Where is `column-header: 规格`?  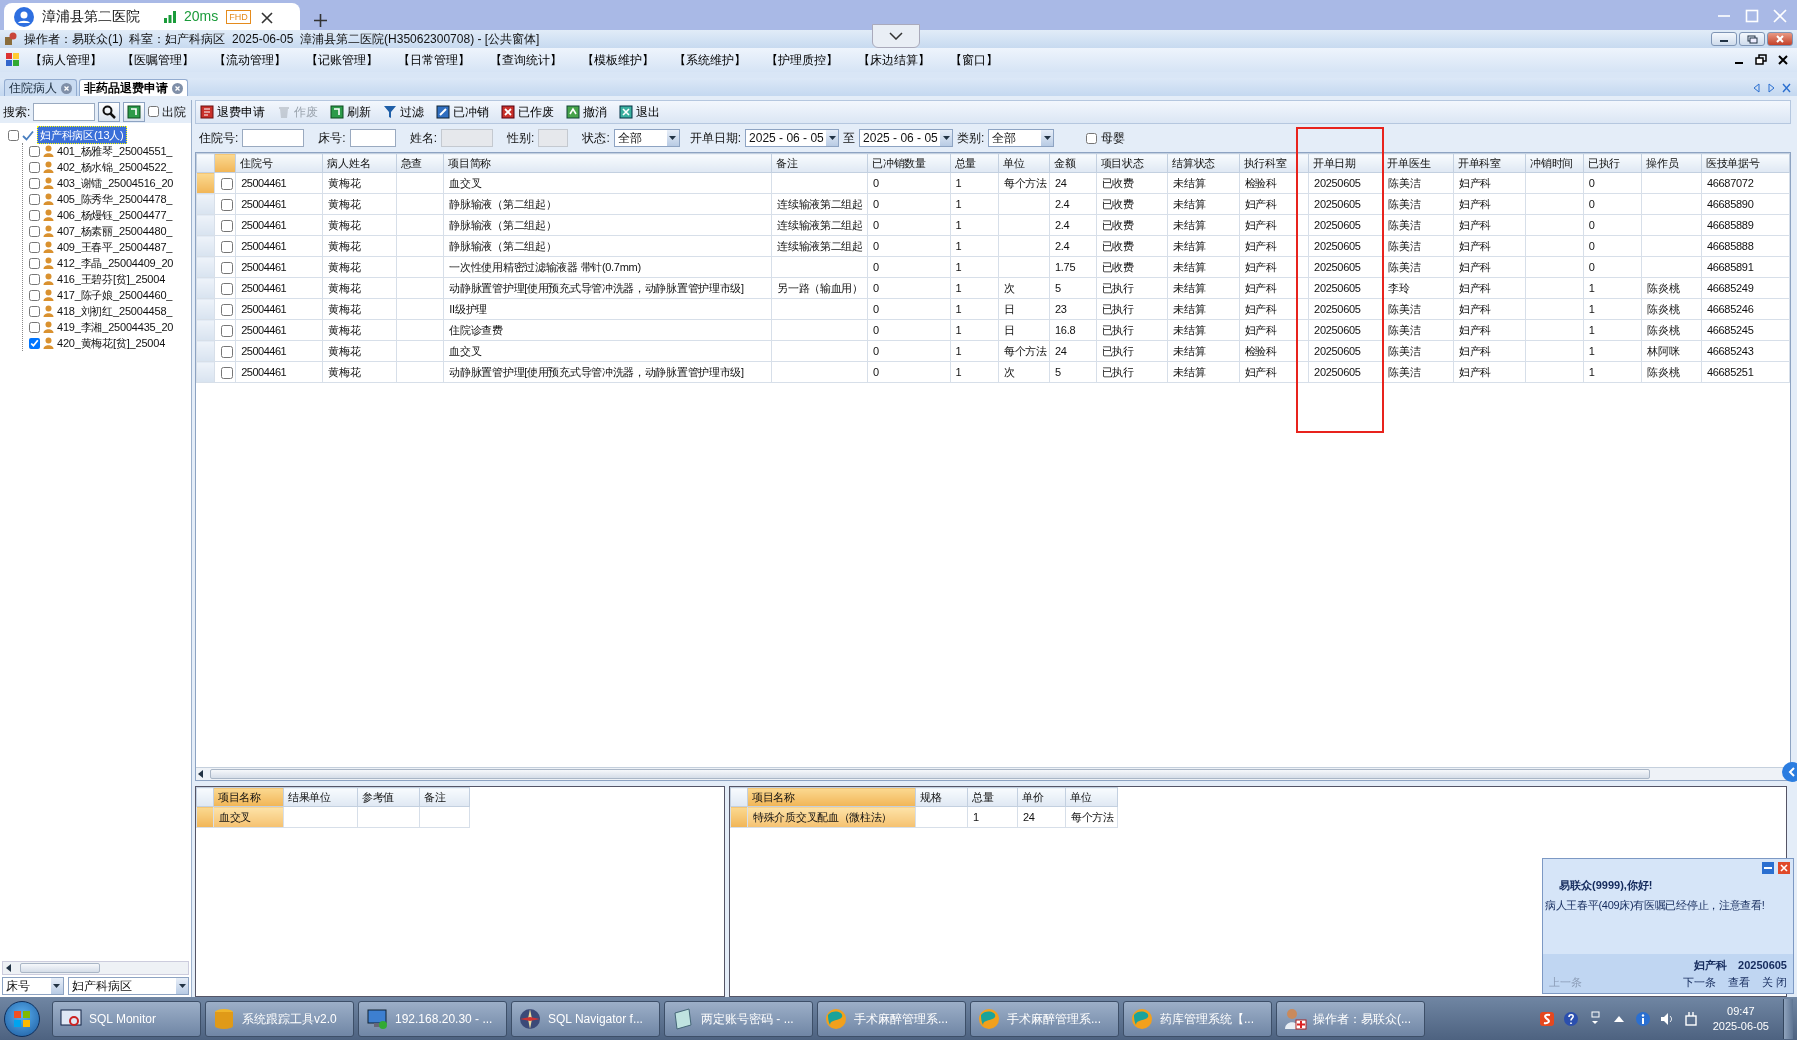 column-header: 规格 is located at coordinates (941, 797).